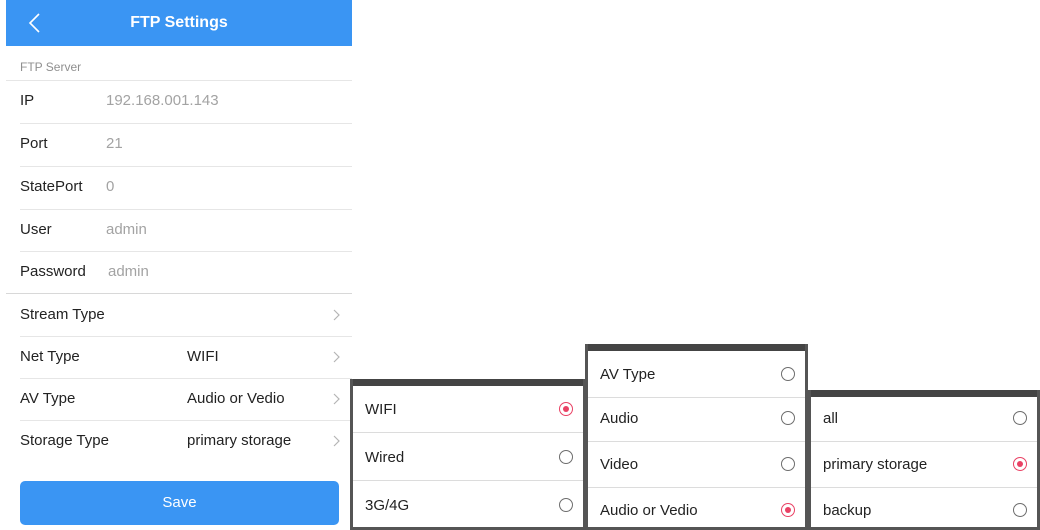 This screenshot has width=1040, height=530. I want to click on selector-label: Storage Type, so click(64, 440).